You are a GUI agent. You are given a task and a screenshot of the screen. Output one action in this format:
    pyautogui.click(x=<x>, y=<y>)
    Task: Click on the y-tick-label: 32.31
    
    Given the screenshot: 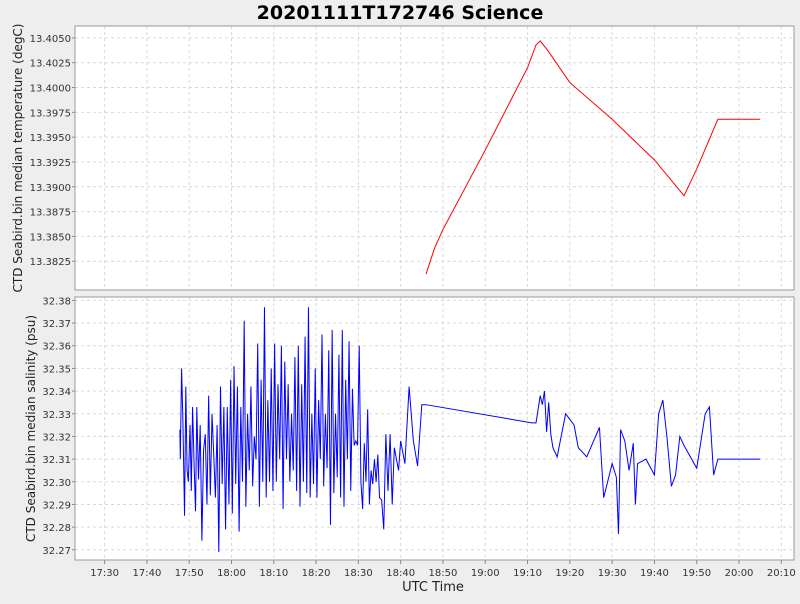 What is the action you would take?
    pyautogui.click(x=56, y=460)
    